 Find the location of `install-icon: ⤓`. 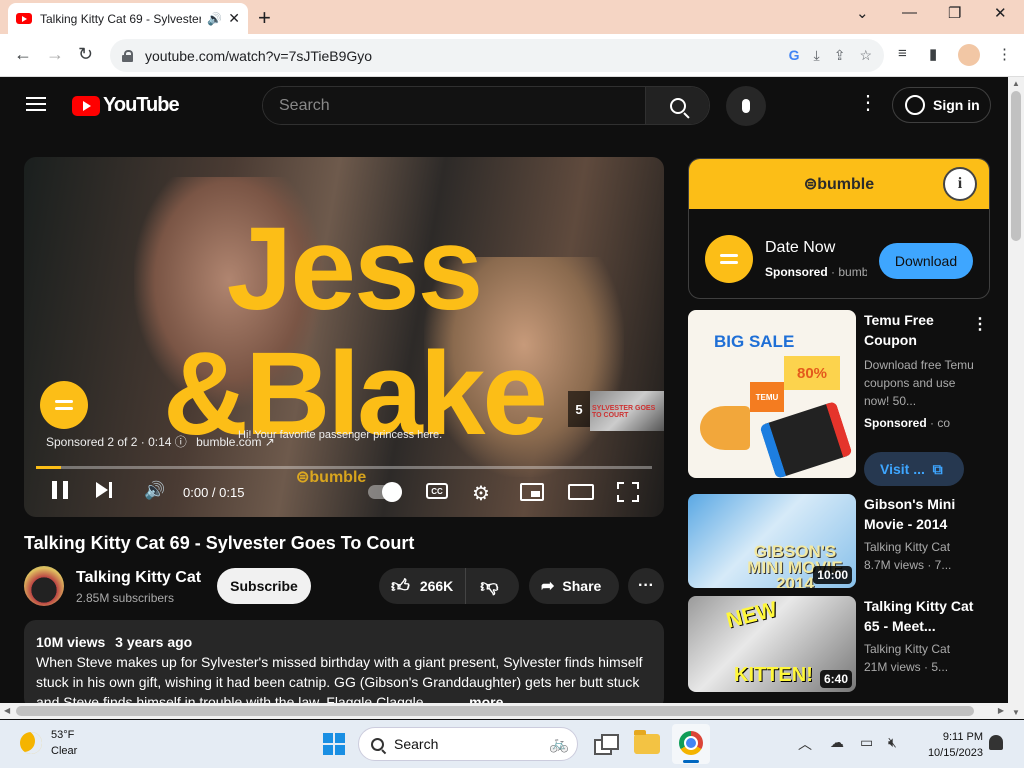

install-icon: ⤓ is located at coordinates (817, 55).